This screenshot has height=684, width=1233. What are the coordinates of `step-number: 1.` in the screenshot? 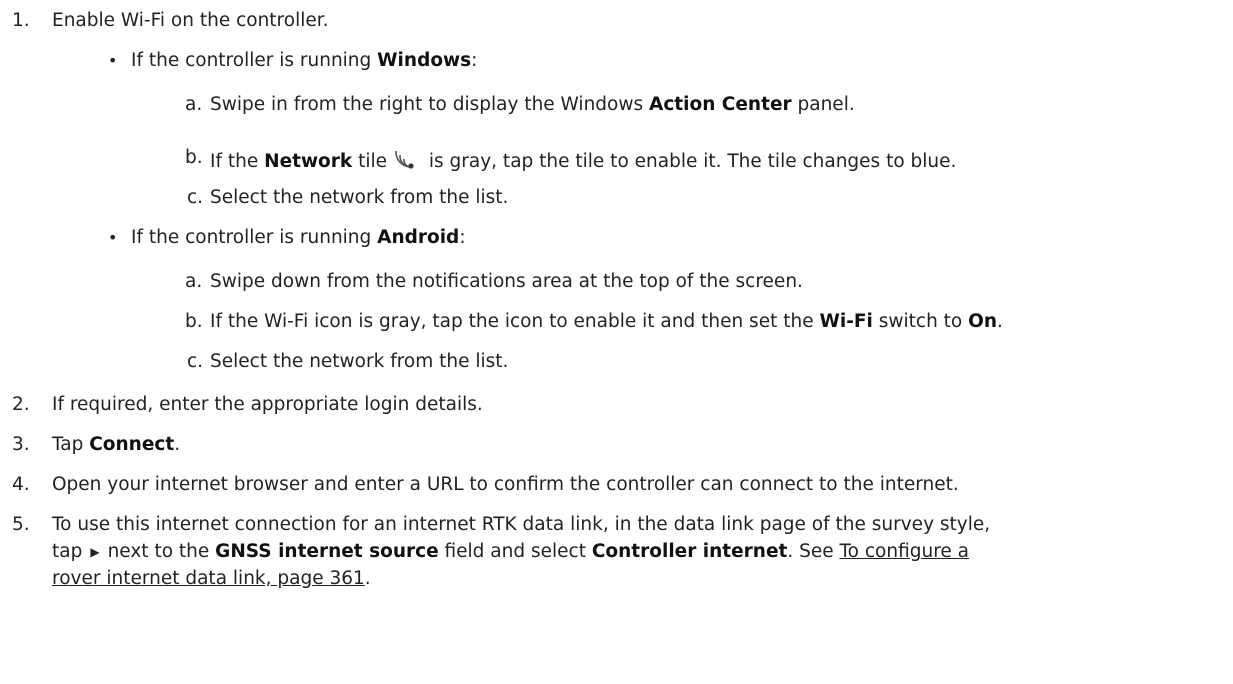 It's located at (21, 20).